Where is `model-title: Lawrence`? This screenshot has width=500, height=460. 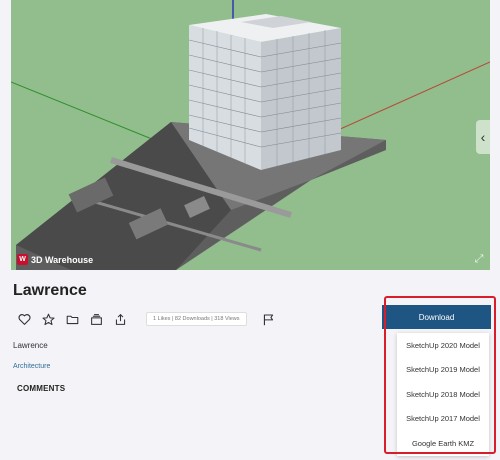 model-title: Lawrence is located at coordinates (50, 290).